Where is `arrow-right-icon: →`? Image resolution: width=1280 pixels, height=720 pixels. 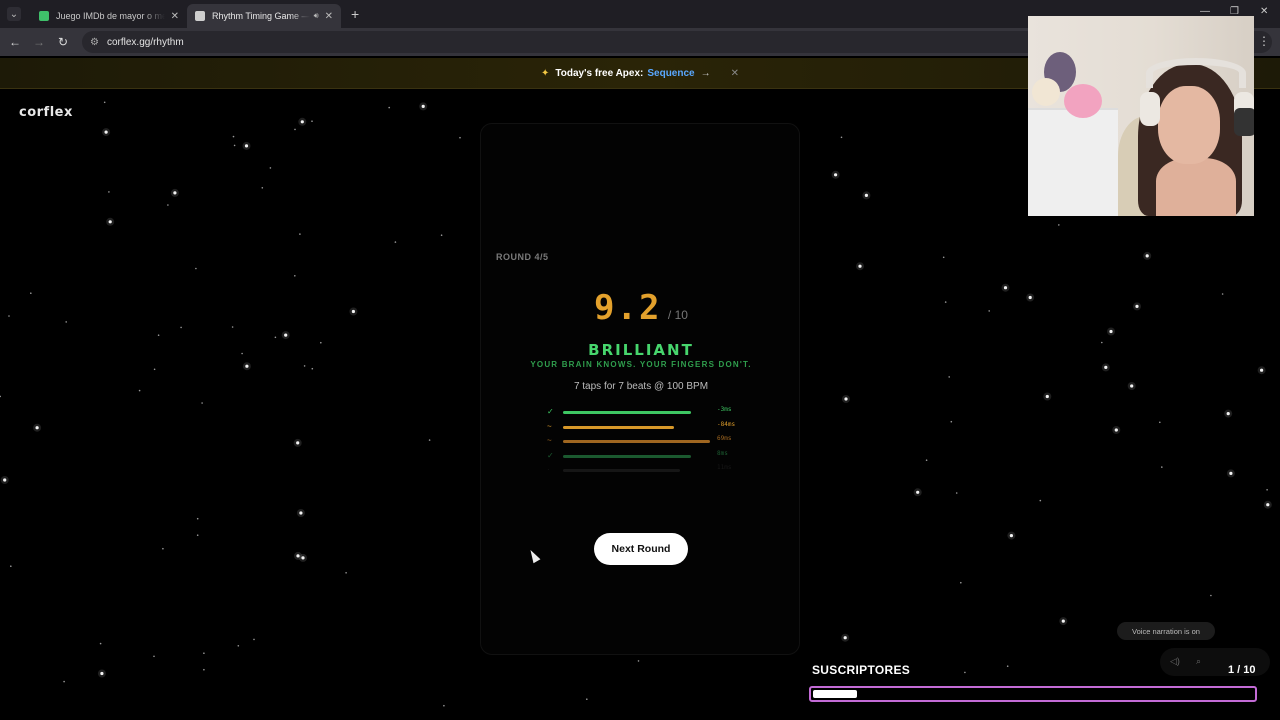
arrow-right-icon: → is located at coordinates (706, 73).